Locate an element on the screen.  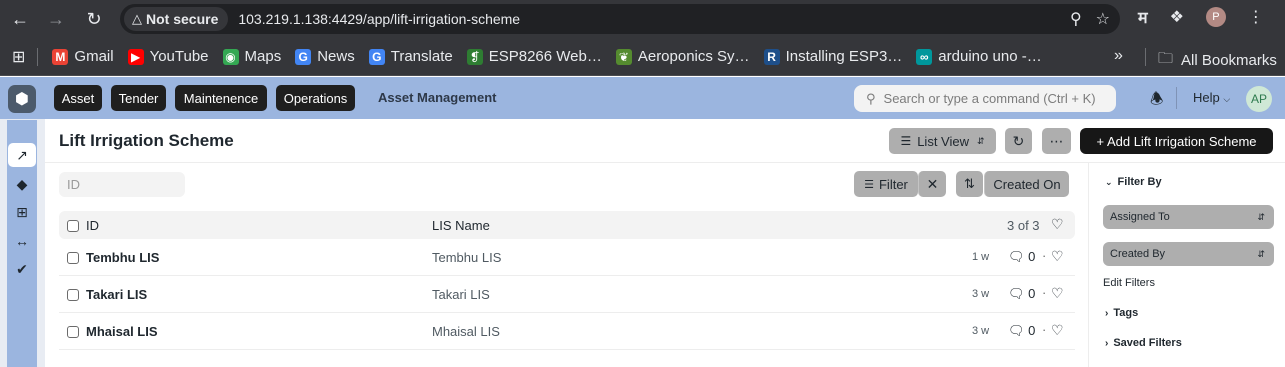
security-label: Not secure is located at coordinates (182, 19).